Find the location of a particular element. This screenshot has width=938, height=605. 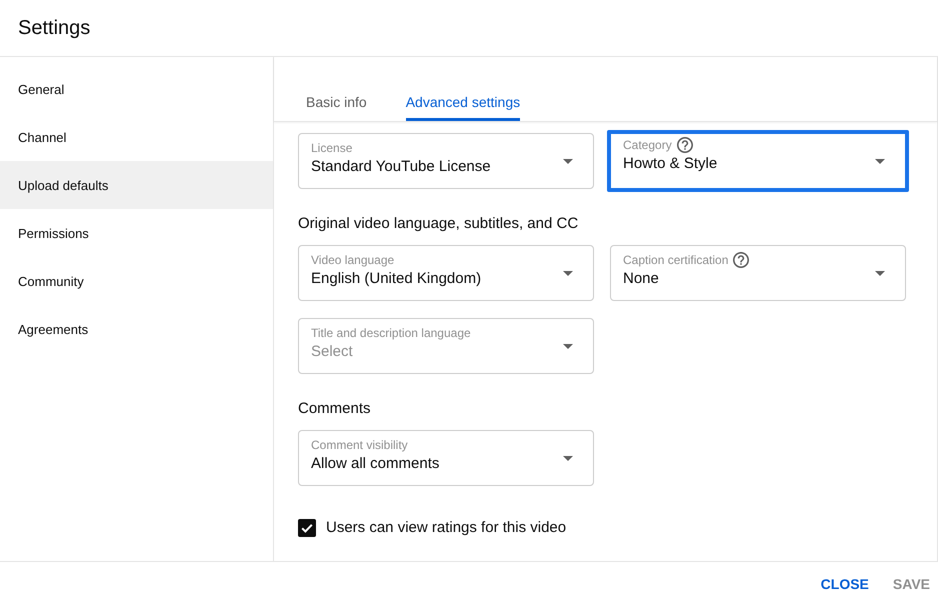

sidebar-item: Channel is located at coordinates (136, 137).